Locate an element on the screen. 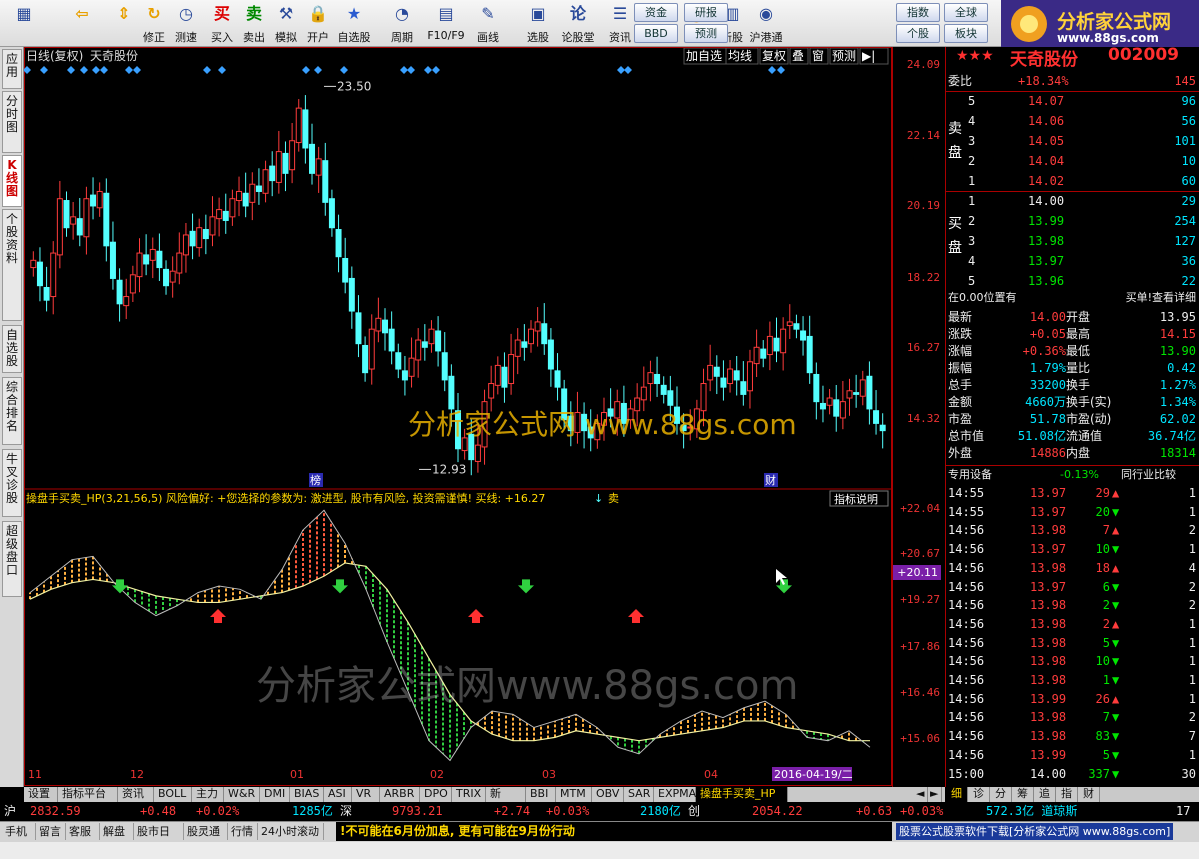 The width and height of the screenshot is (1199, 859). side-tab: 综合排名 is located at coordinates (12, 411).